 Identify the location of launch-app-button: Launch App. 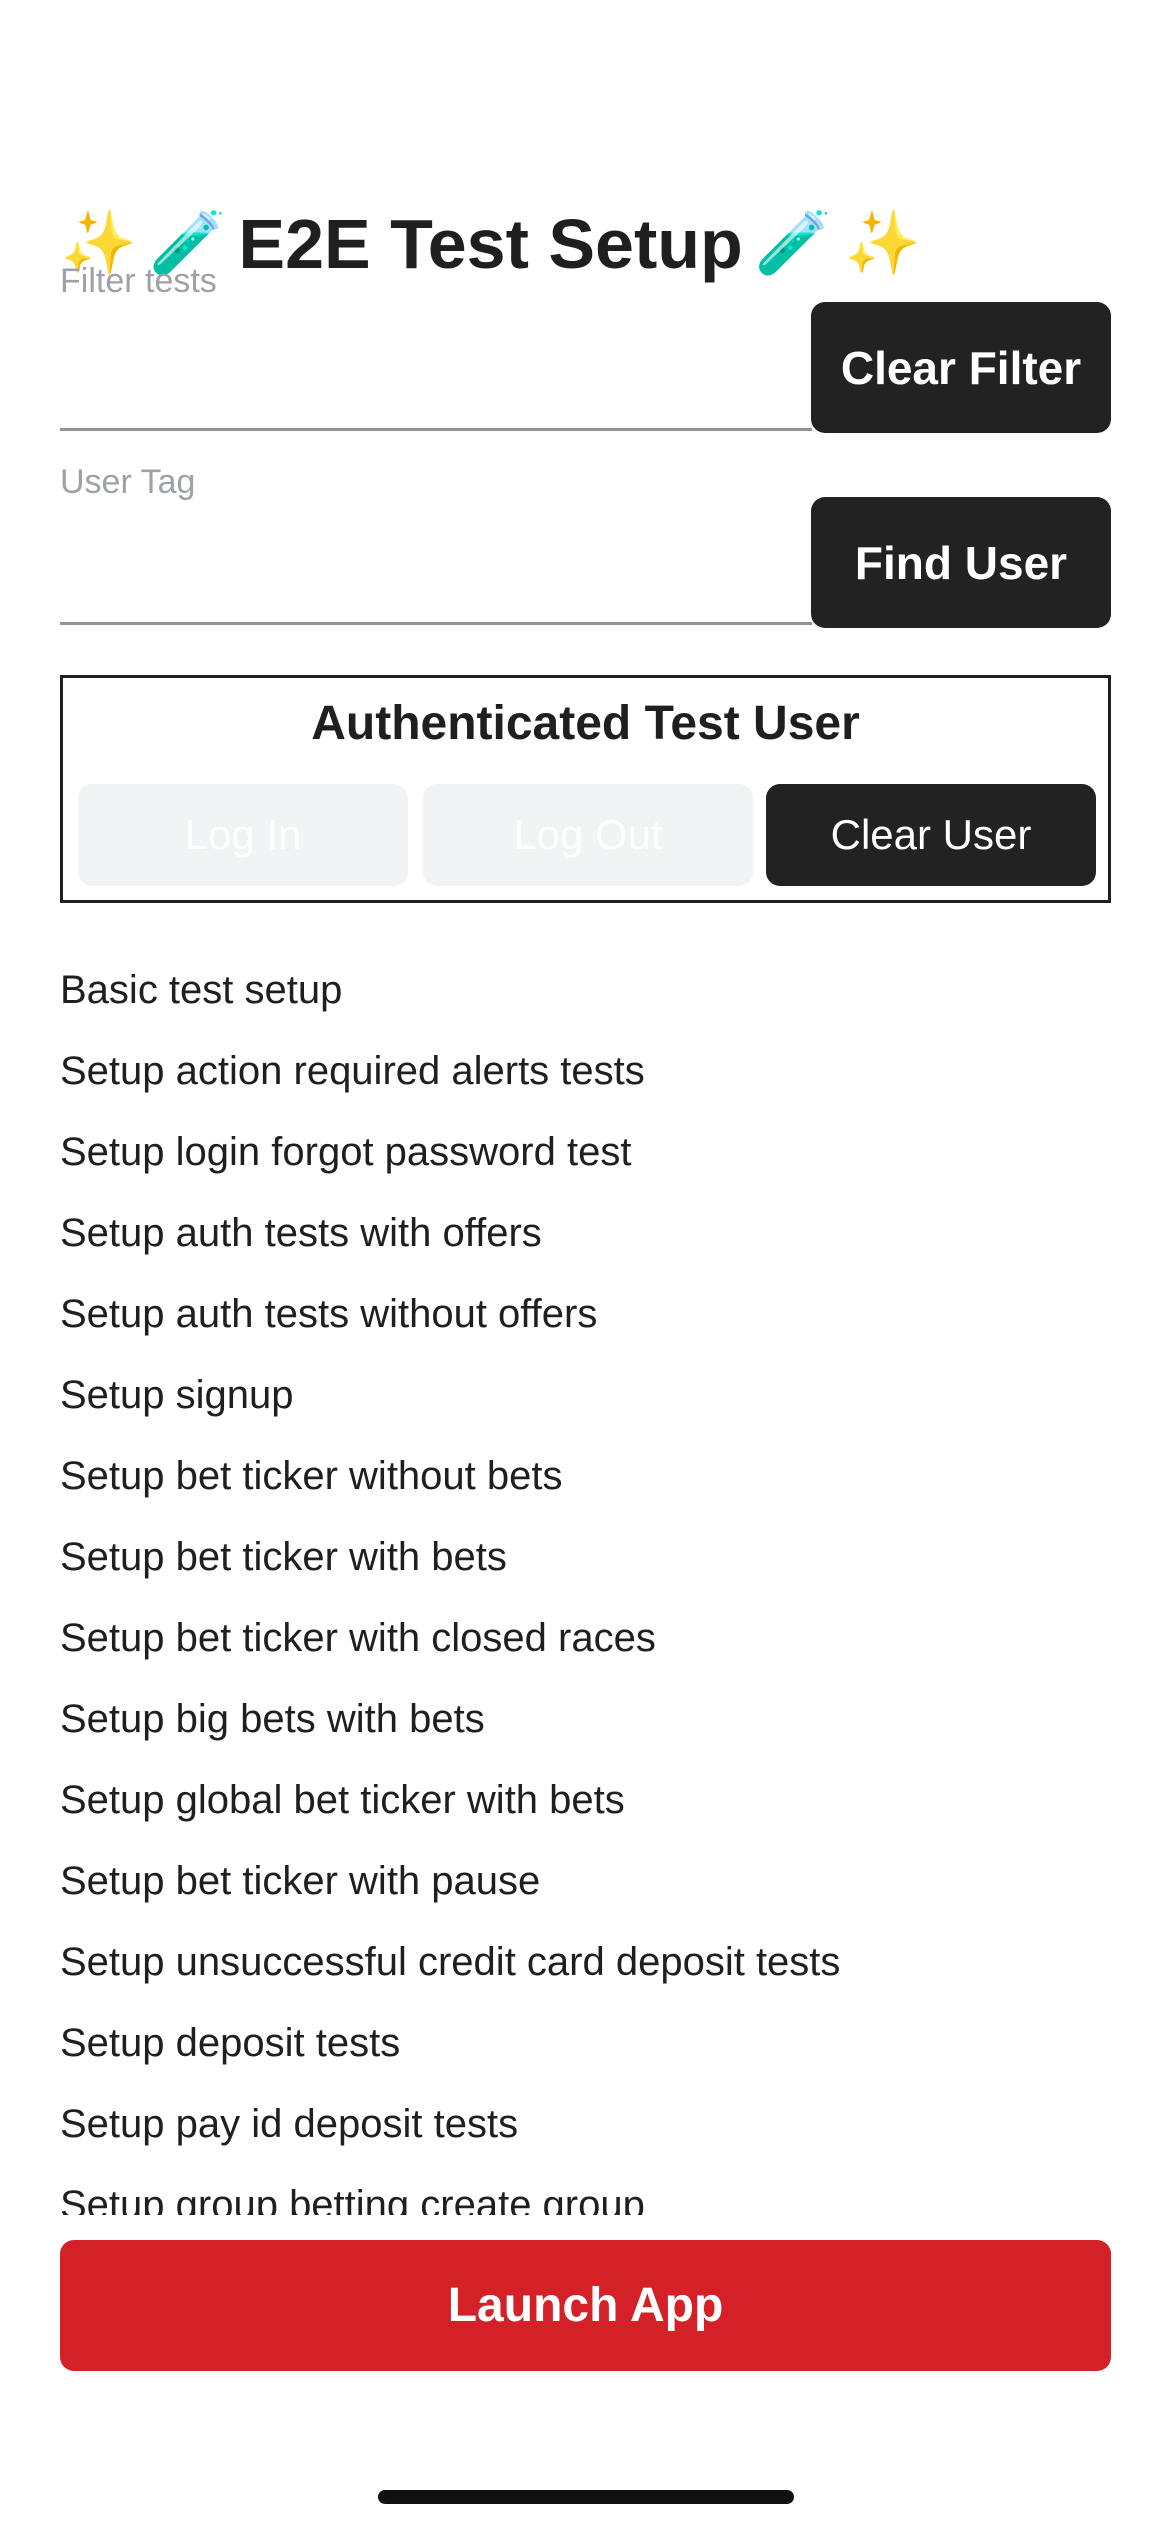
(585, 2305).